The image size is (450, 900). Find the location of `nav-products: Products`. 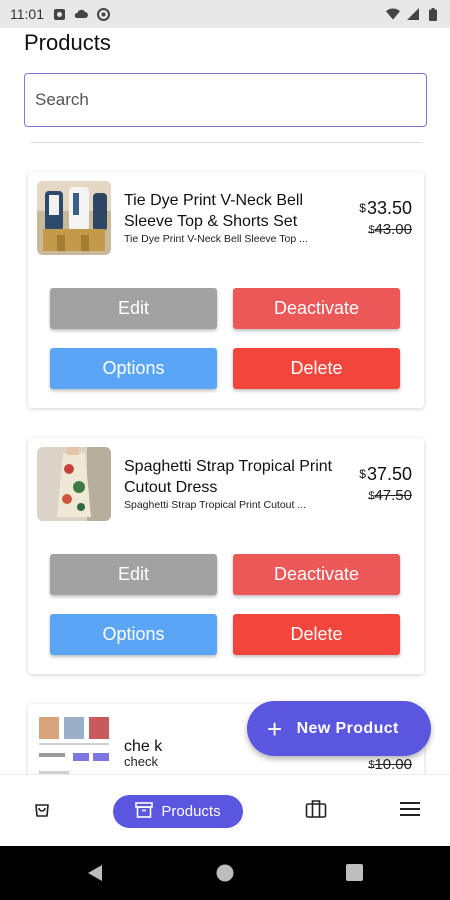

nav-products: Products is located at coordinates (178, 811).